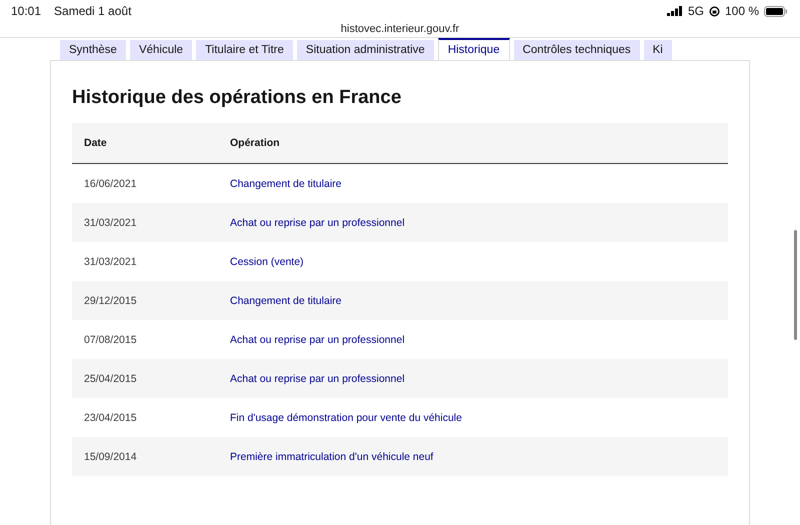 This screenshot has width=800, height=525. Describe the element at coordinates (658, 50) in the screenshot. I see `tab: Ki` at that location.